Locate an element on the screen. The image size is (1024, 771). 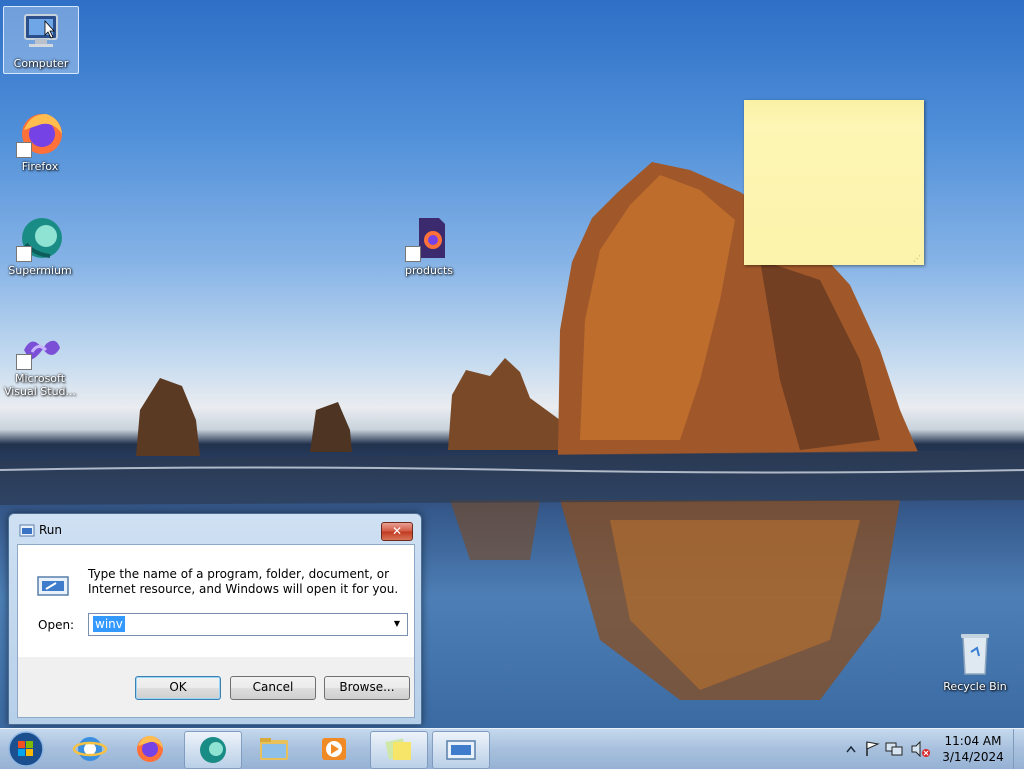
open-input-selected-text: winv is located at coordinates (109, 624).